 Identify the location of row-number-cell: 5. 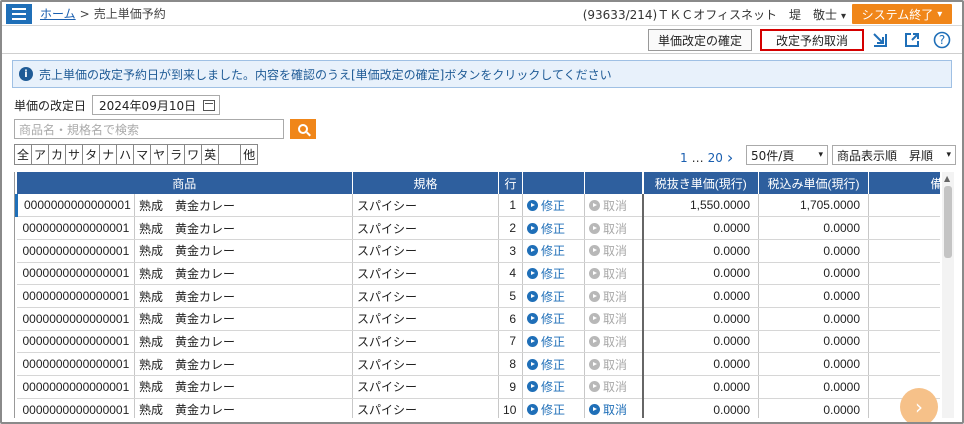
(511, 296).